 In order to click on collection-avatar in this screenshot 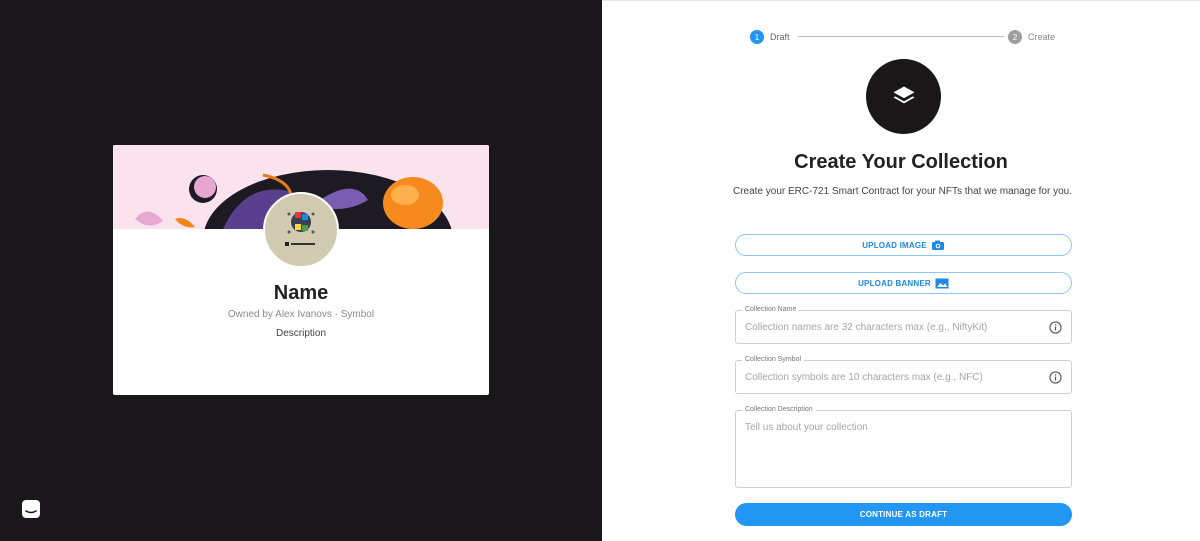, I will do `click(301, 230)`.